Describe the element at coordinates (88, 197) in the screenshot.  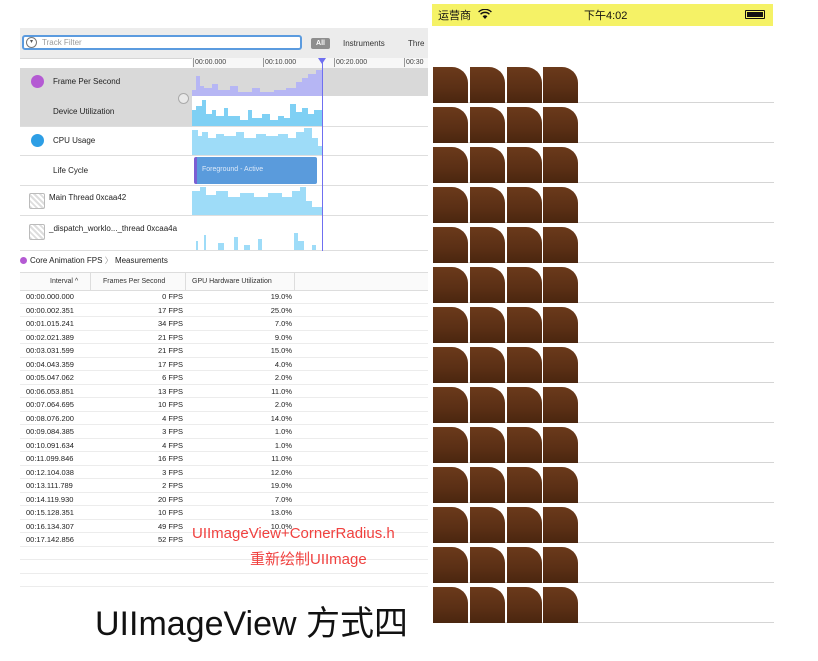
I see `track-name: Main Thread 0xcaa42` at that location.